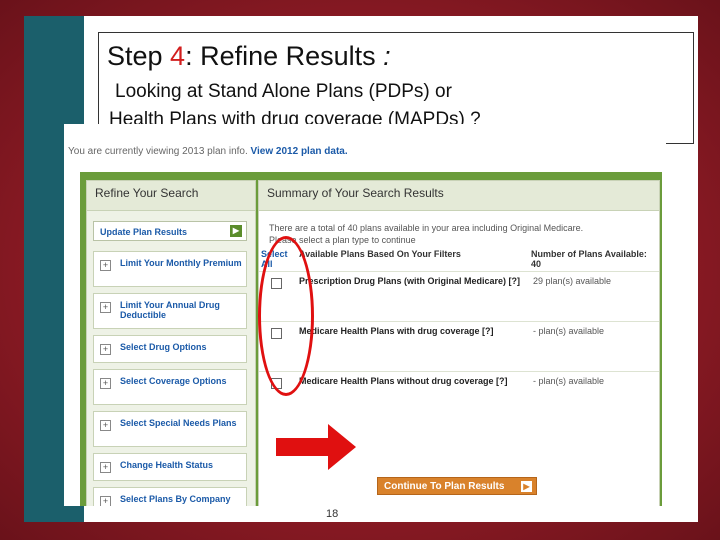 Image resolution: width=720 pixels, height=540 pixels. Describe the element at coordinates (170, 387) in the screenshot. I see `refine-item-coverage-options: + Select Coverage Options` at that location.